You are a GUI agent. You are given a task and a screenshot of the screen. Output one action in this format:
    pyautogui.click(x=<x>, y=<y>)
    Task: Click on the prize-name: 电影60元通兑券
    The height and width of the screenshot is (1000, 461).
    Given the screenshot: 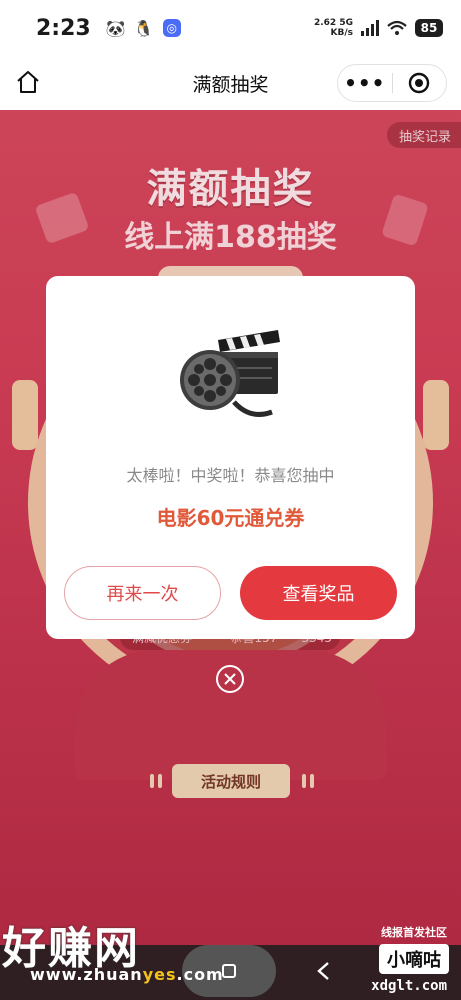 What is the action you would take?
    pyautogui.click(x=230, y=518)
    